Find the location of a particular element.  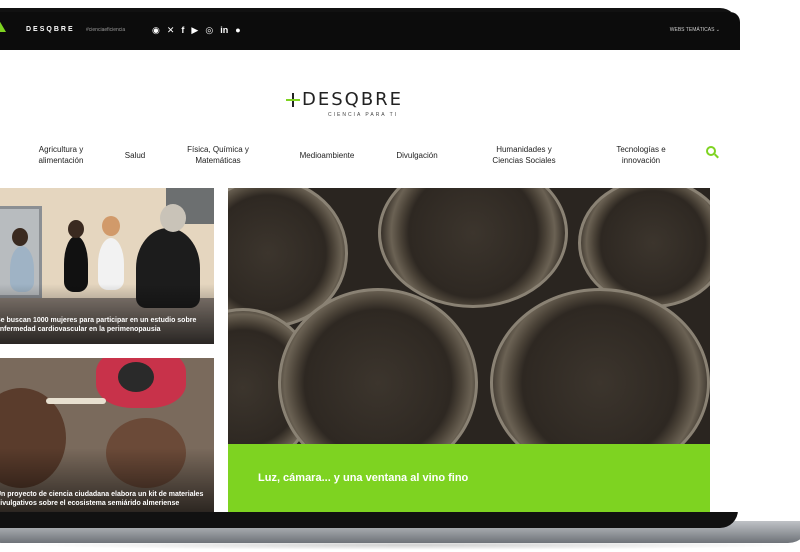

x-icon: ✕ is located at coordinates (171, 30).